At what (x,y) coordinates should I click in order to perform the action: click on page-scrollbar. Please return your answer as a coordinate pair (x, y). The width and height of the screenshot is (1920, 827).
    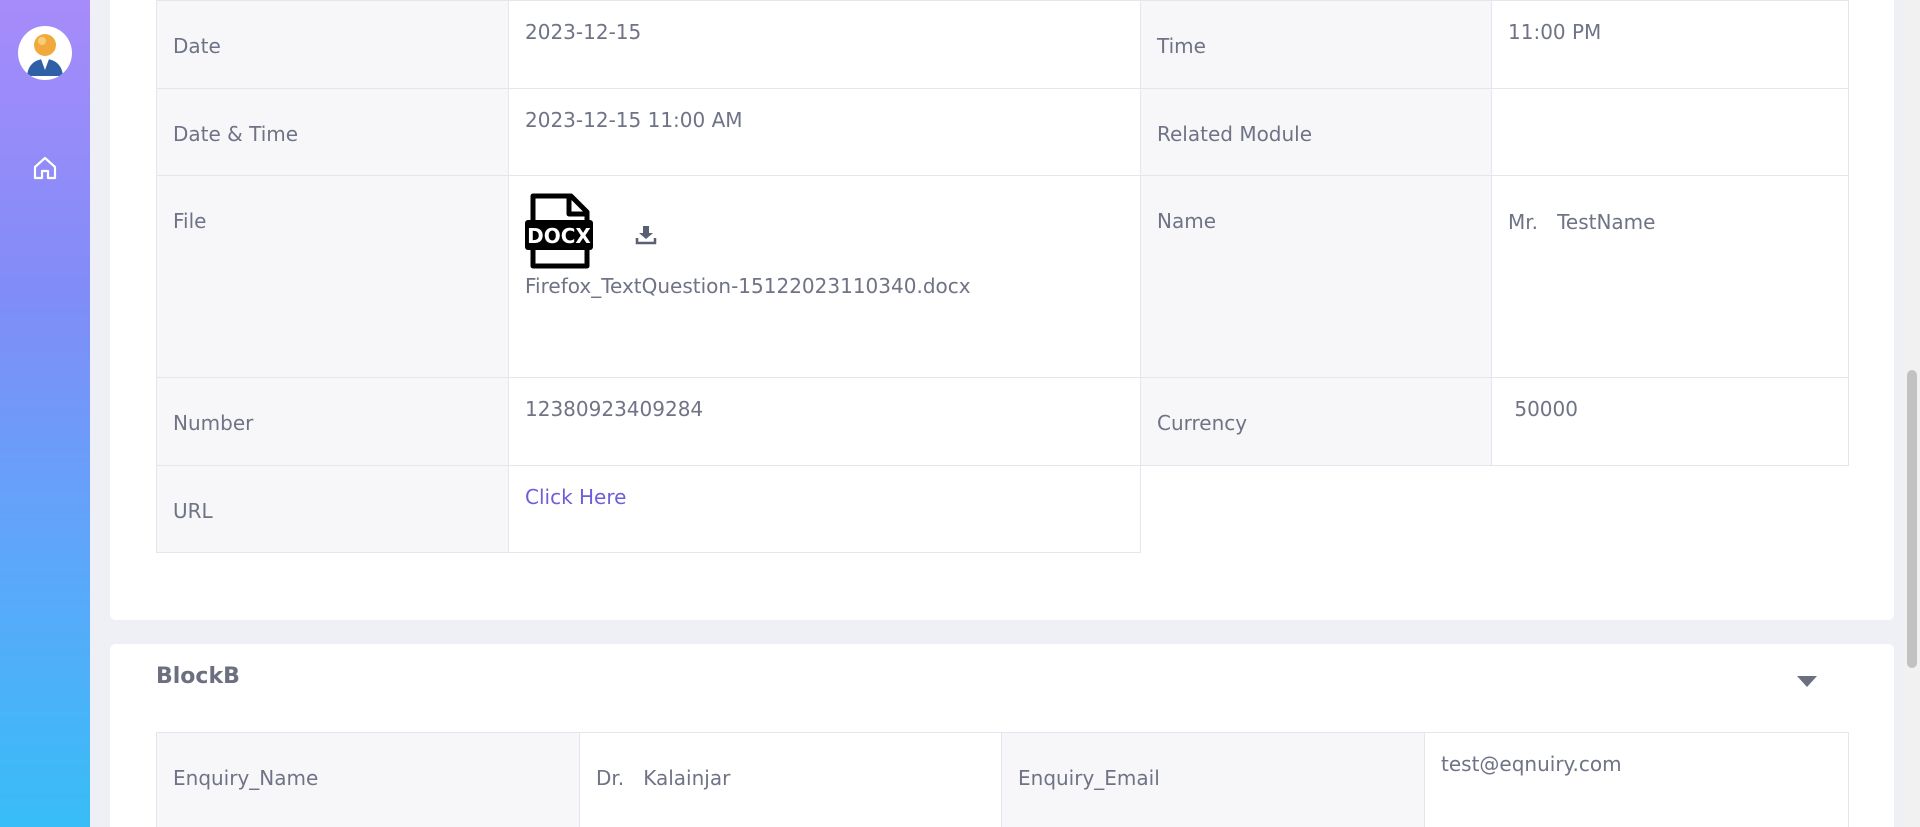
    Looking at the image, I should click on (1912, 413).